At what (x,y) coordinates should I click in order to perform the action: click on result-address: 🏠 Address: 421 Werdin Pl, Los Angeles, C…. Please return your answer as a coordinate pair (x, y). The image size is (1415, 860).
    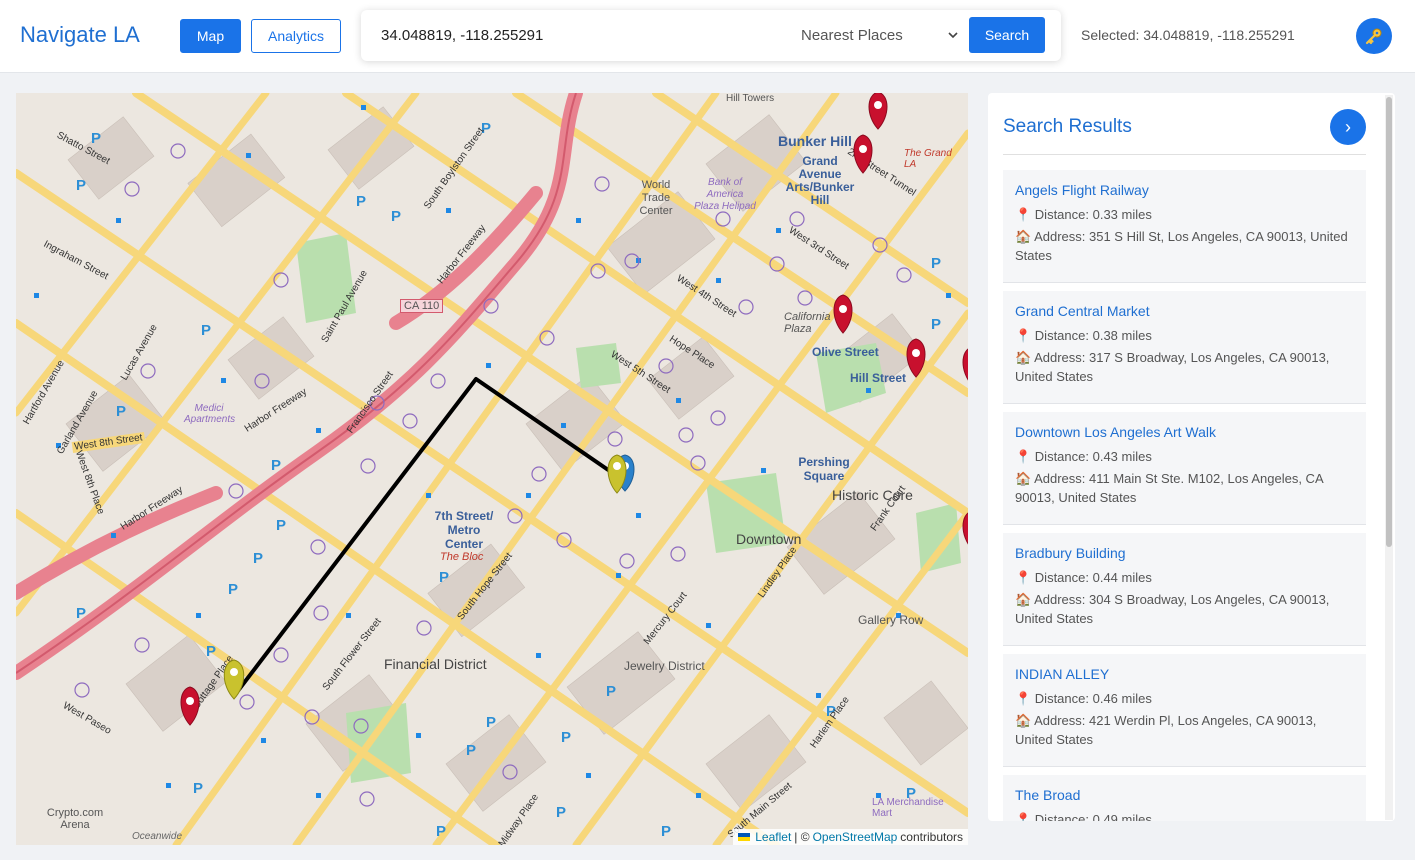
    Looking at the image, I should click on (1166, 730).